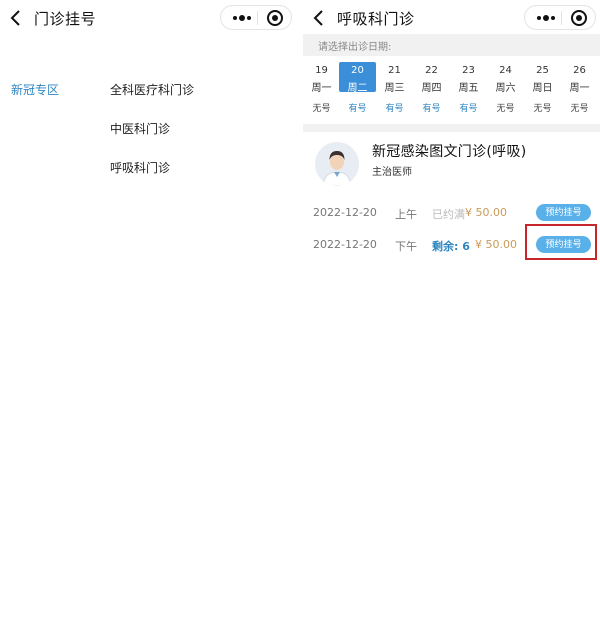 The image size is (600, 627). Describe the element at coordinates (449, 152) in the screenshot. I see `doctor-name: 新冠感染图文门诊(呼吸)` at that location.